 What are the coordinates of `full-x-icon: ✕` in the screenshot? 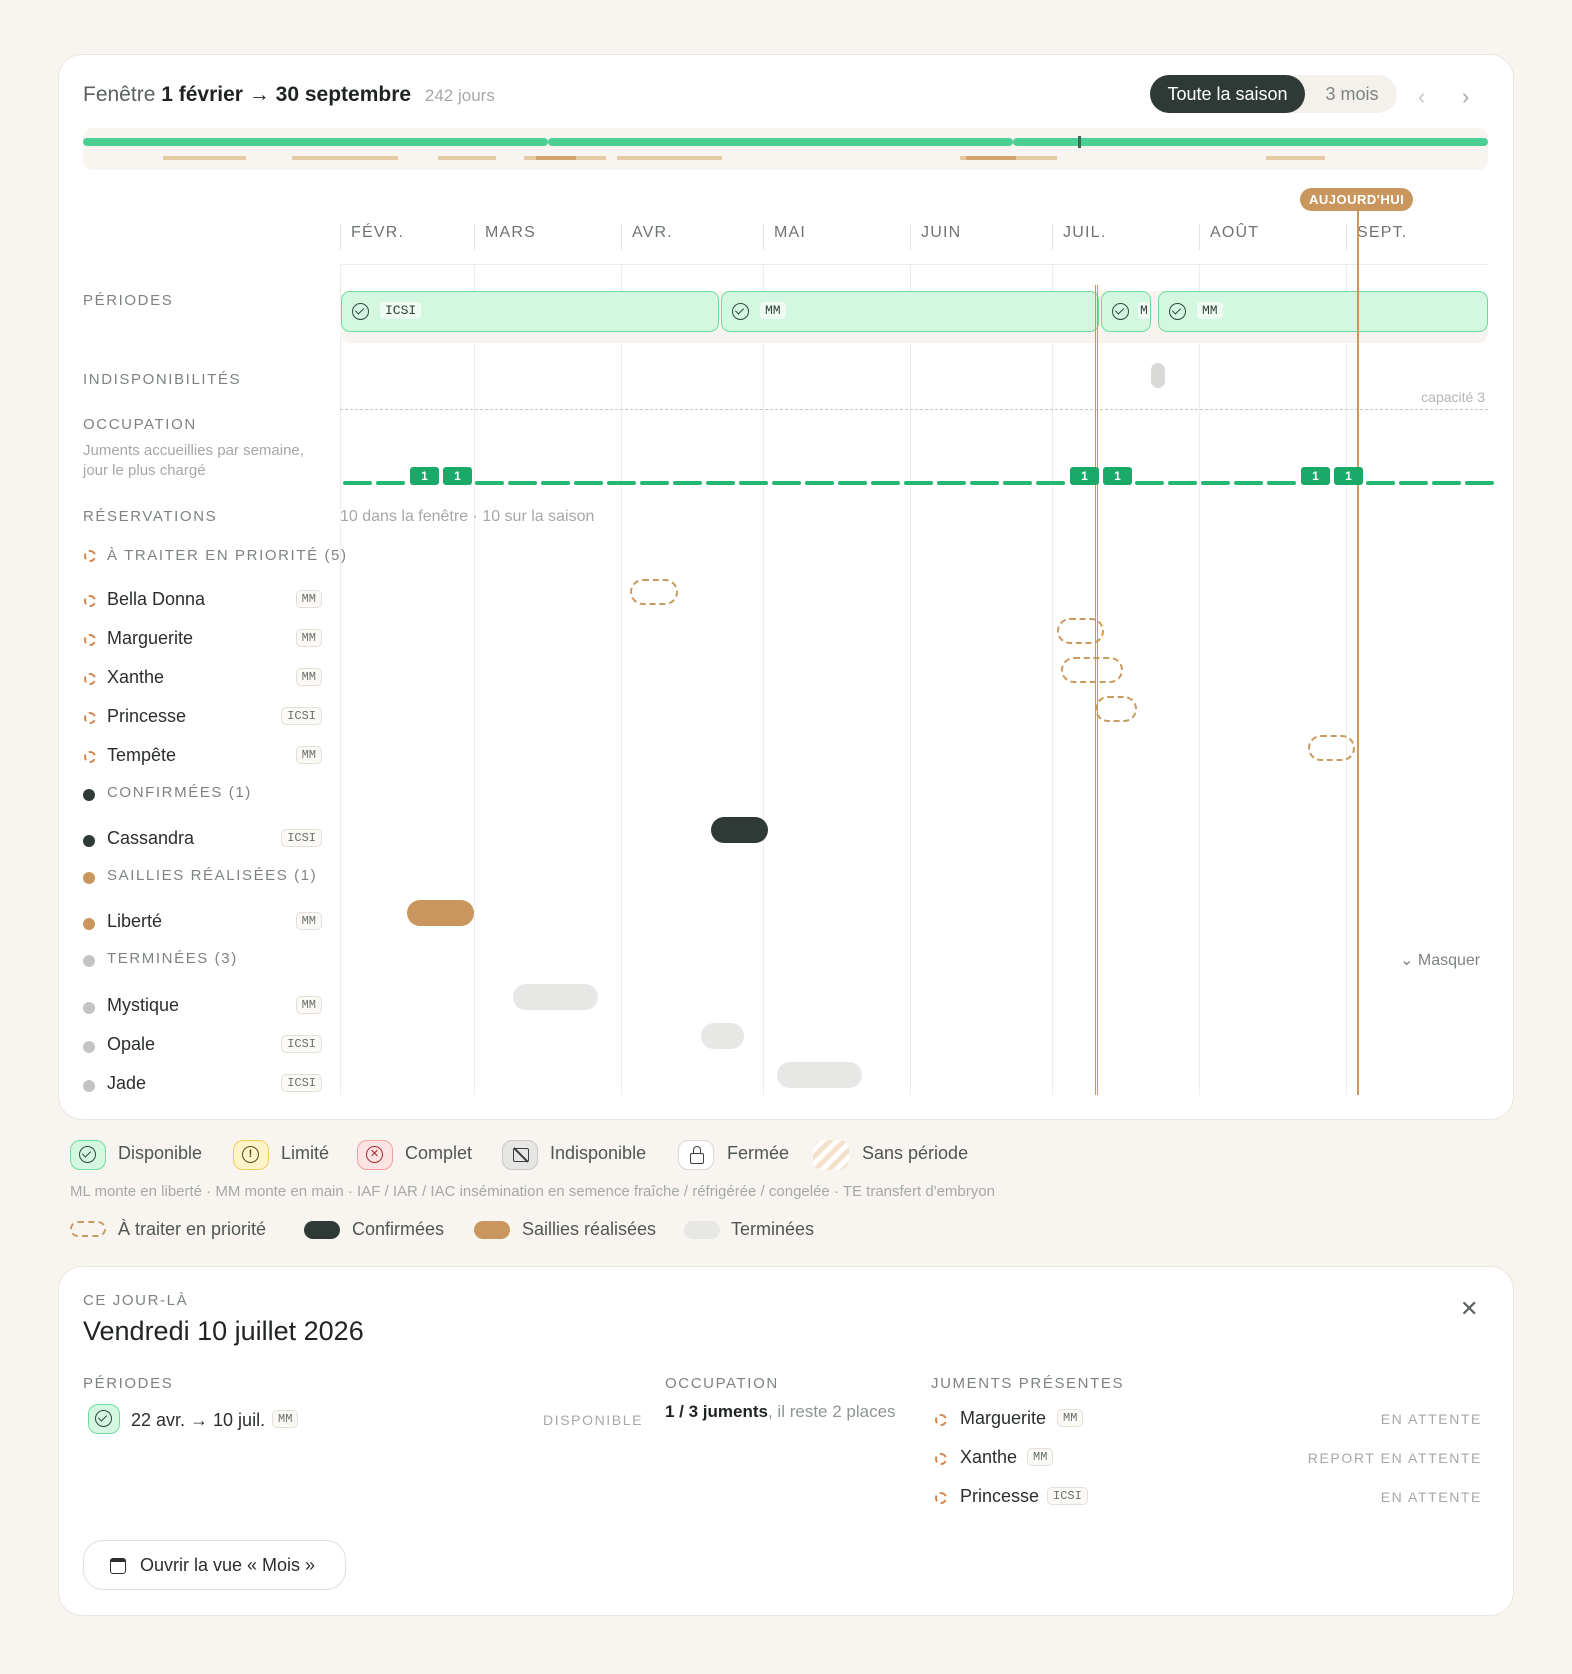 It's located at (374, 1154).